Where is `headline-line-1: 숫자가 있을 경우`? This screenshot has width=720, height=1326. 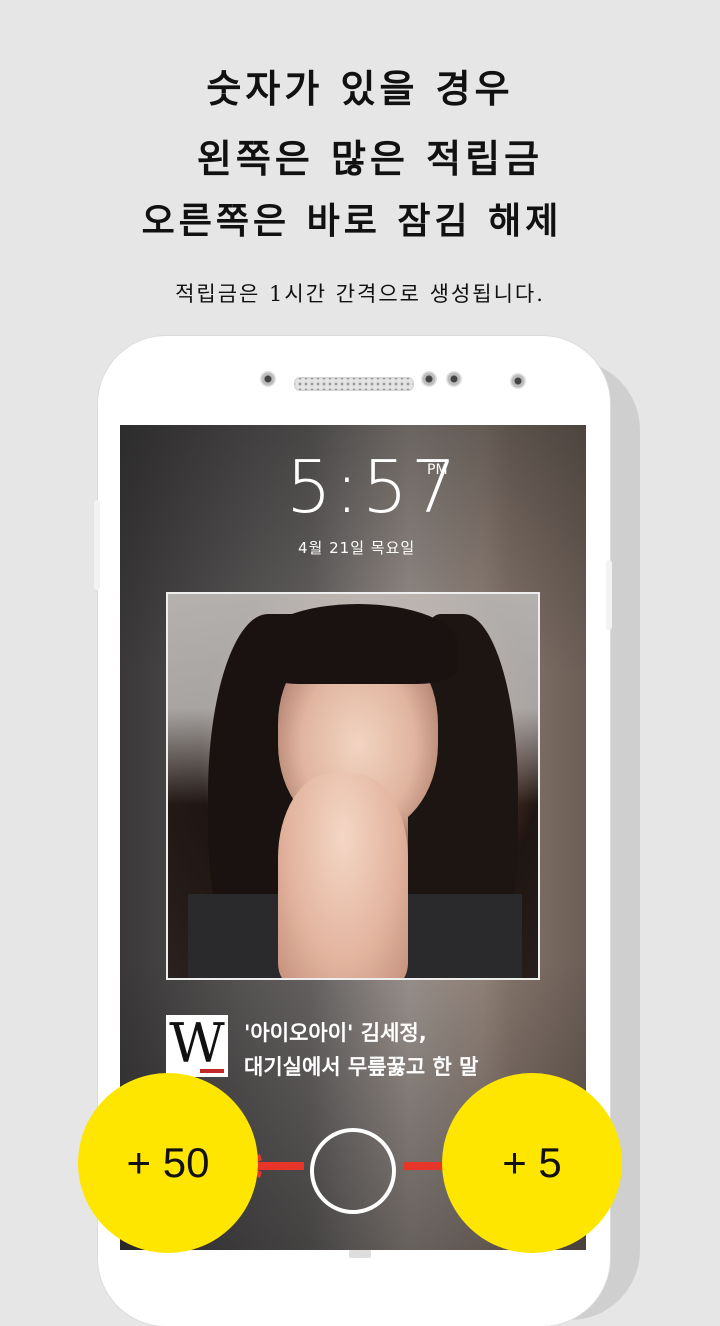 headline-line-1: 숫자가 있을 경우 is located at coordinates (360, 88).